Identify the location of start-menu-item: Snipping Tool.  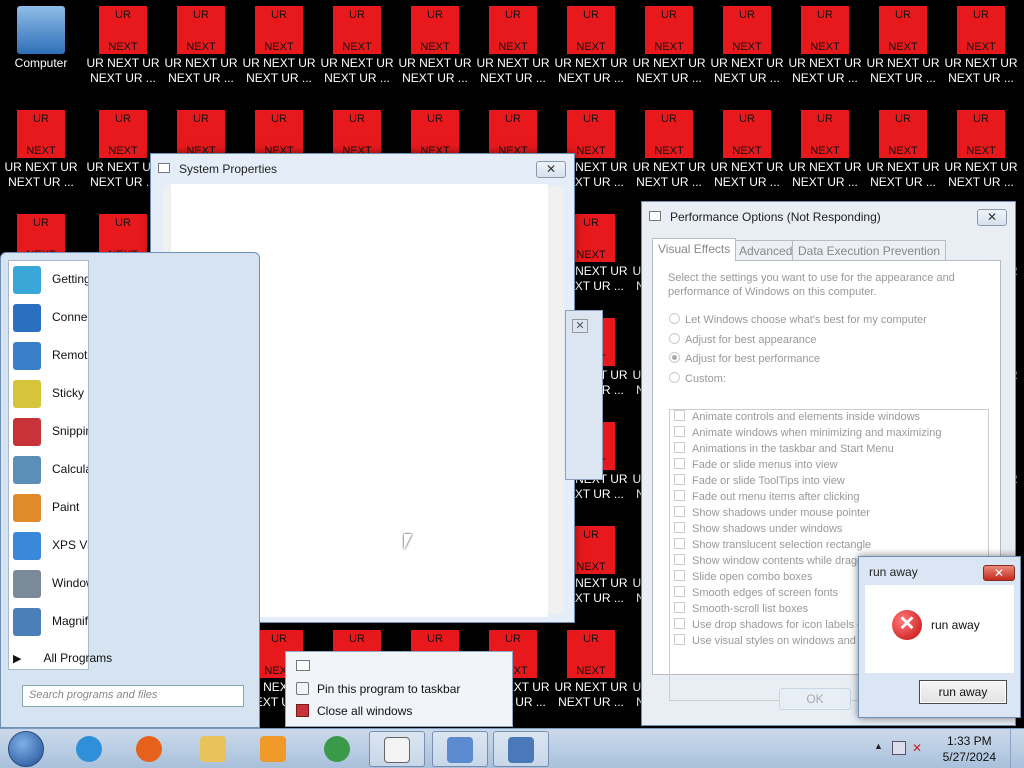
(48, 432).